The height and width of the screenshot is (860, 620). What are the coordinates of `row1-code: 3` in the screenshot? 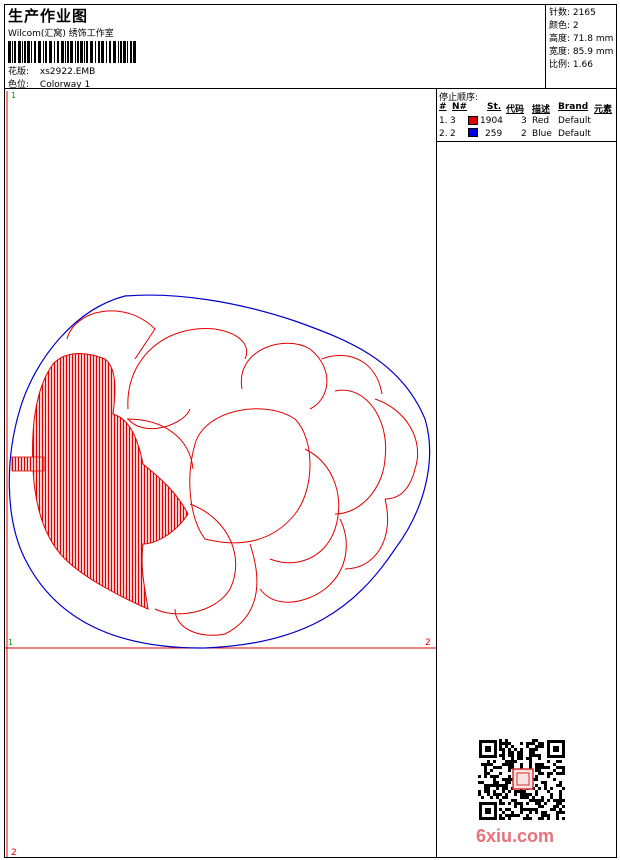 It's located at (524, 121).